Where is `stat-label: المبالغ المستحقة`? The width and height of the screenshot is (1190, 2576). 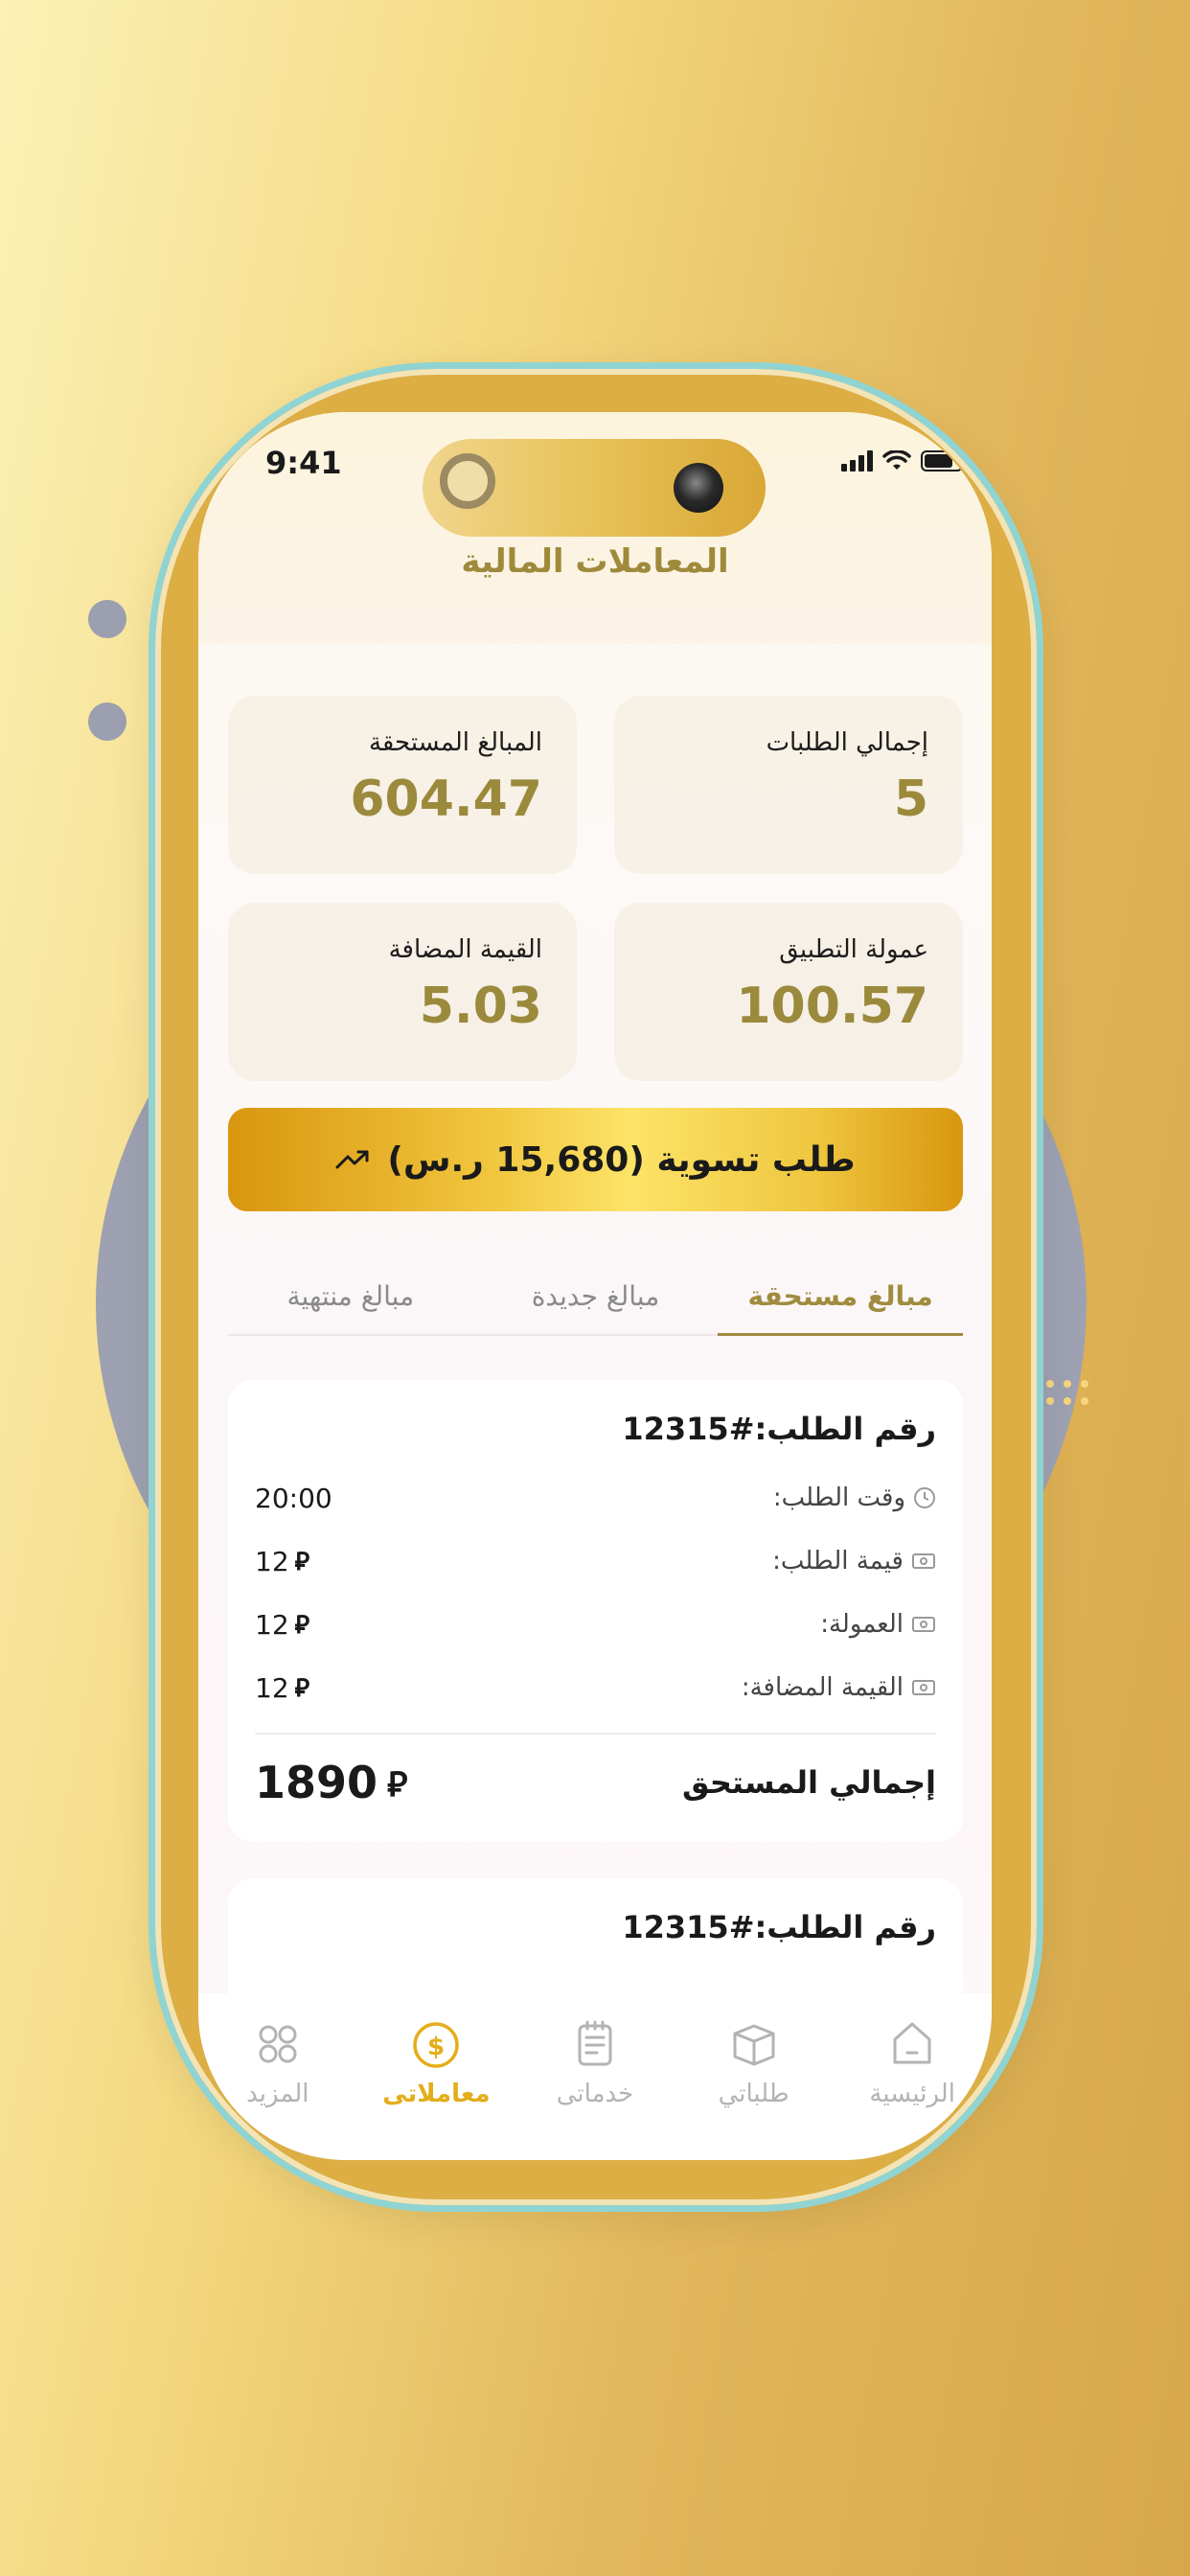
stat-label: المبالغ المستحقة is located at coordinates (455, 742).